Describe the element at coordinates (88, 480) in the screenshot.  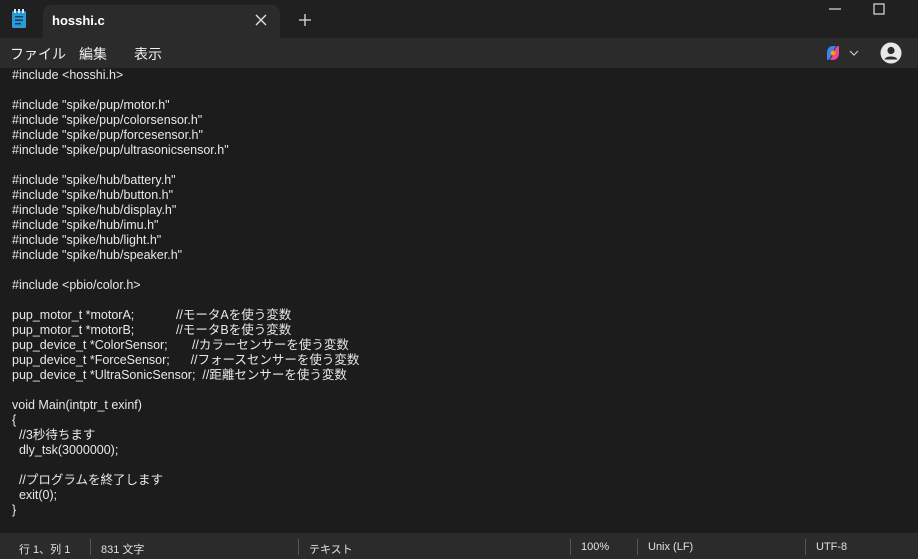
I see `code-line: //プログラムを終了します` at that location.